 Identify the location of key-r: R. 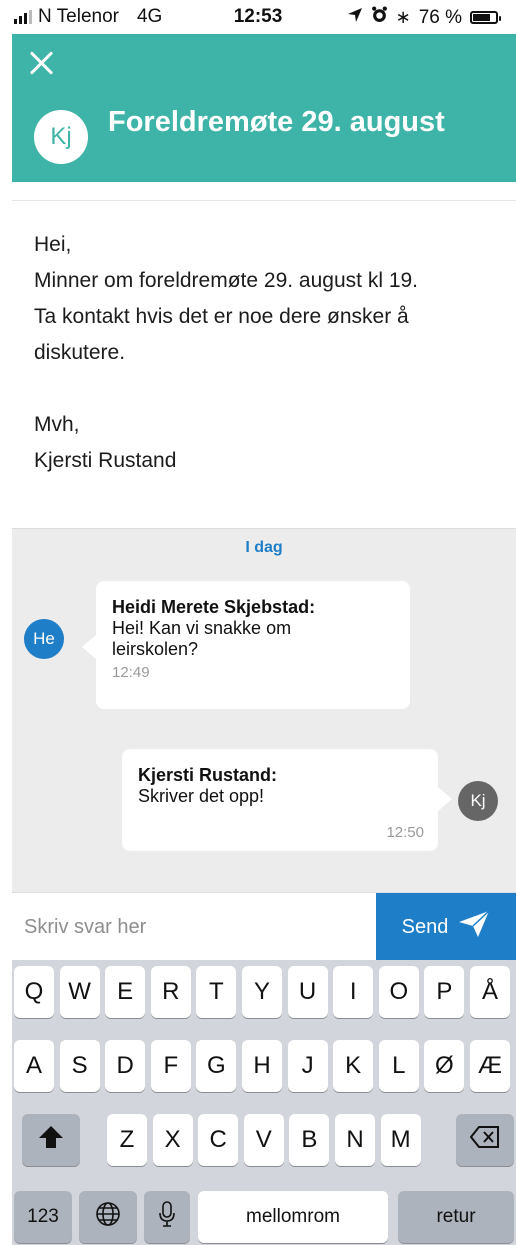
(170, 992).